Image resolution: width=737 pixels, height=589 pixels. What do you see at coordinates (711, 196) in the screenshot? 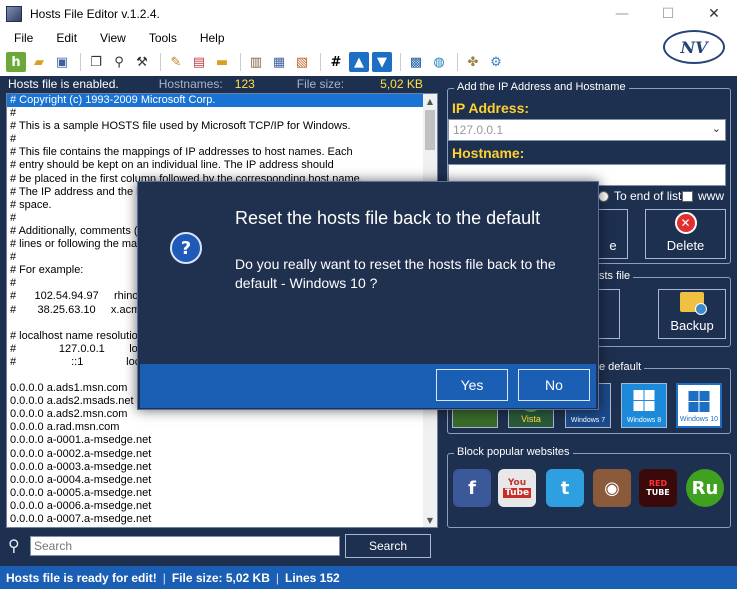
I see `www-label: www` at bounding box center [711, 196].